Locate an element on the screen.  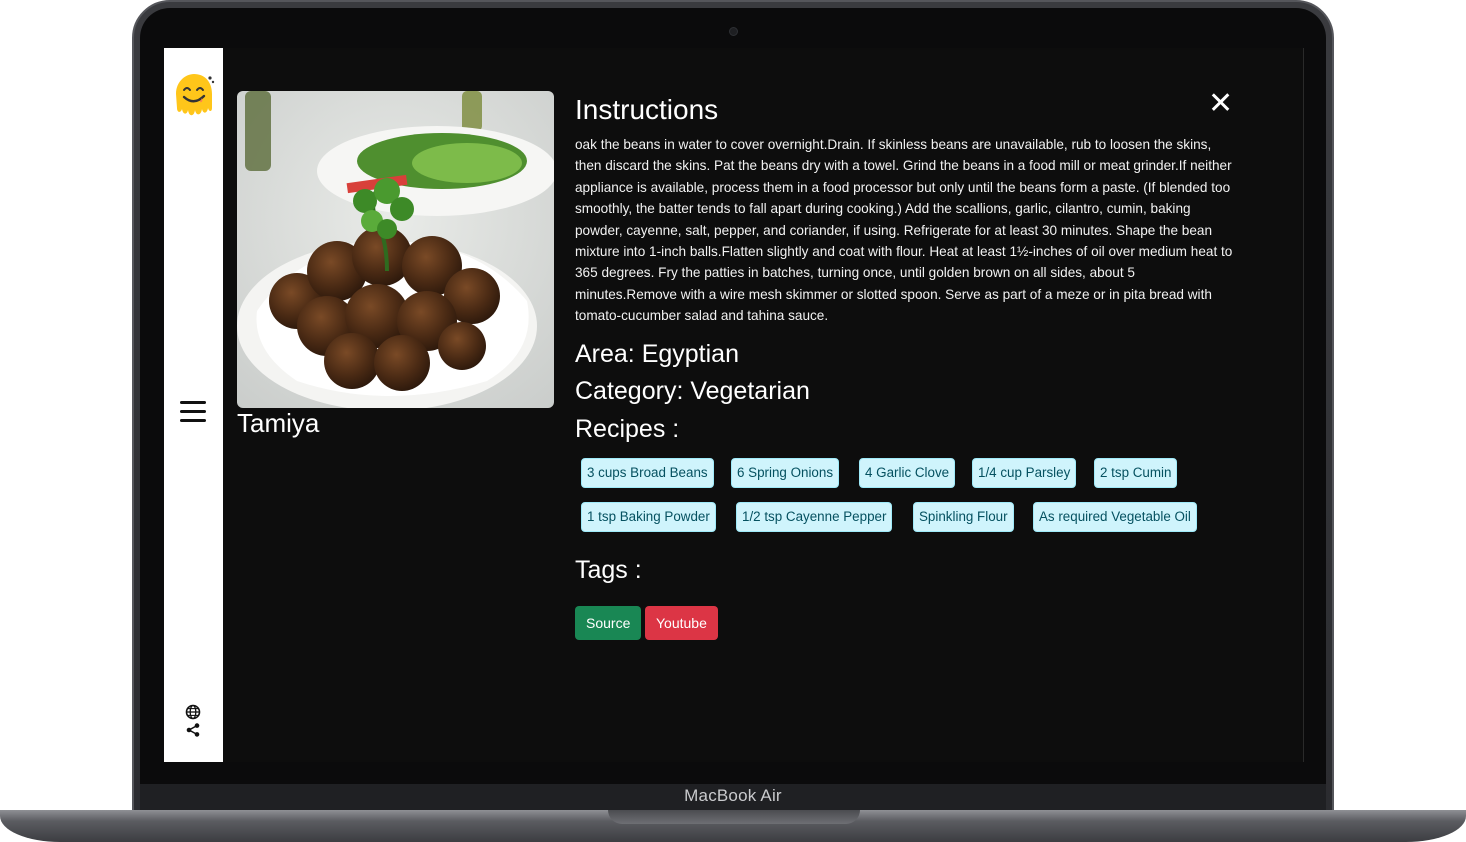
laptop-base-notch is located at coordinates (734, 817).